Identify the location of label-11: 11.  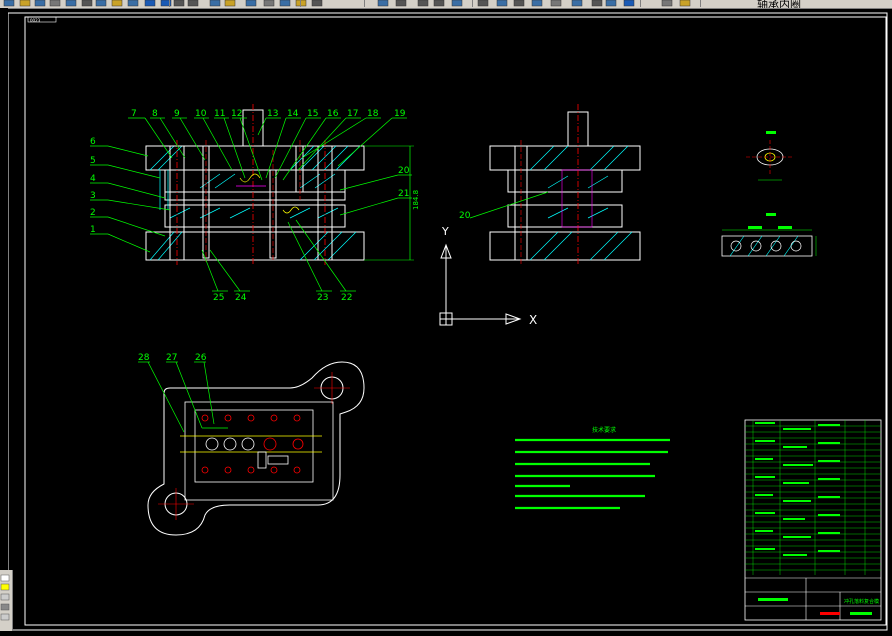
(219, 114).